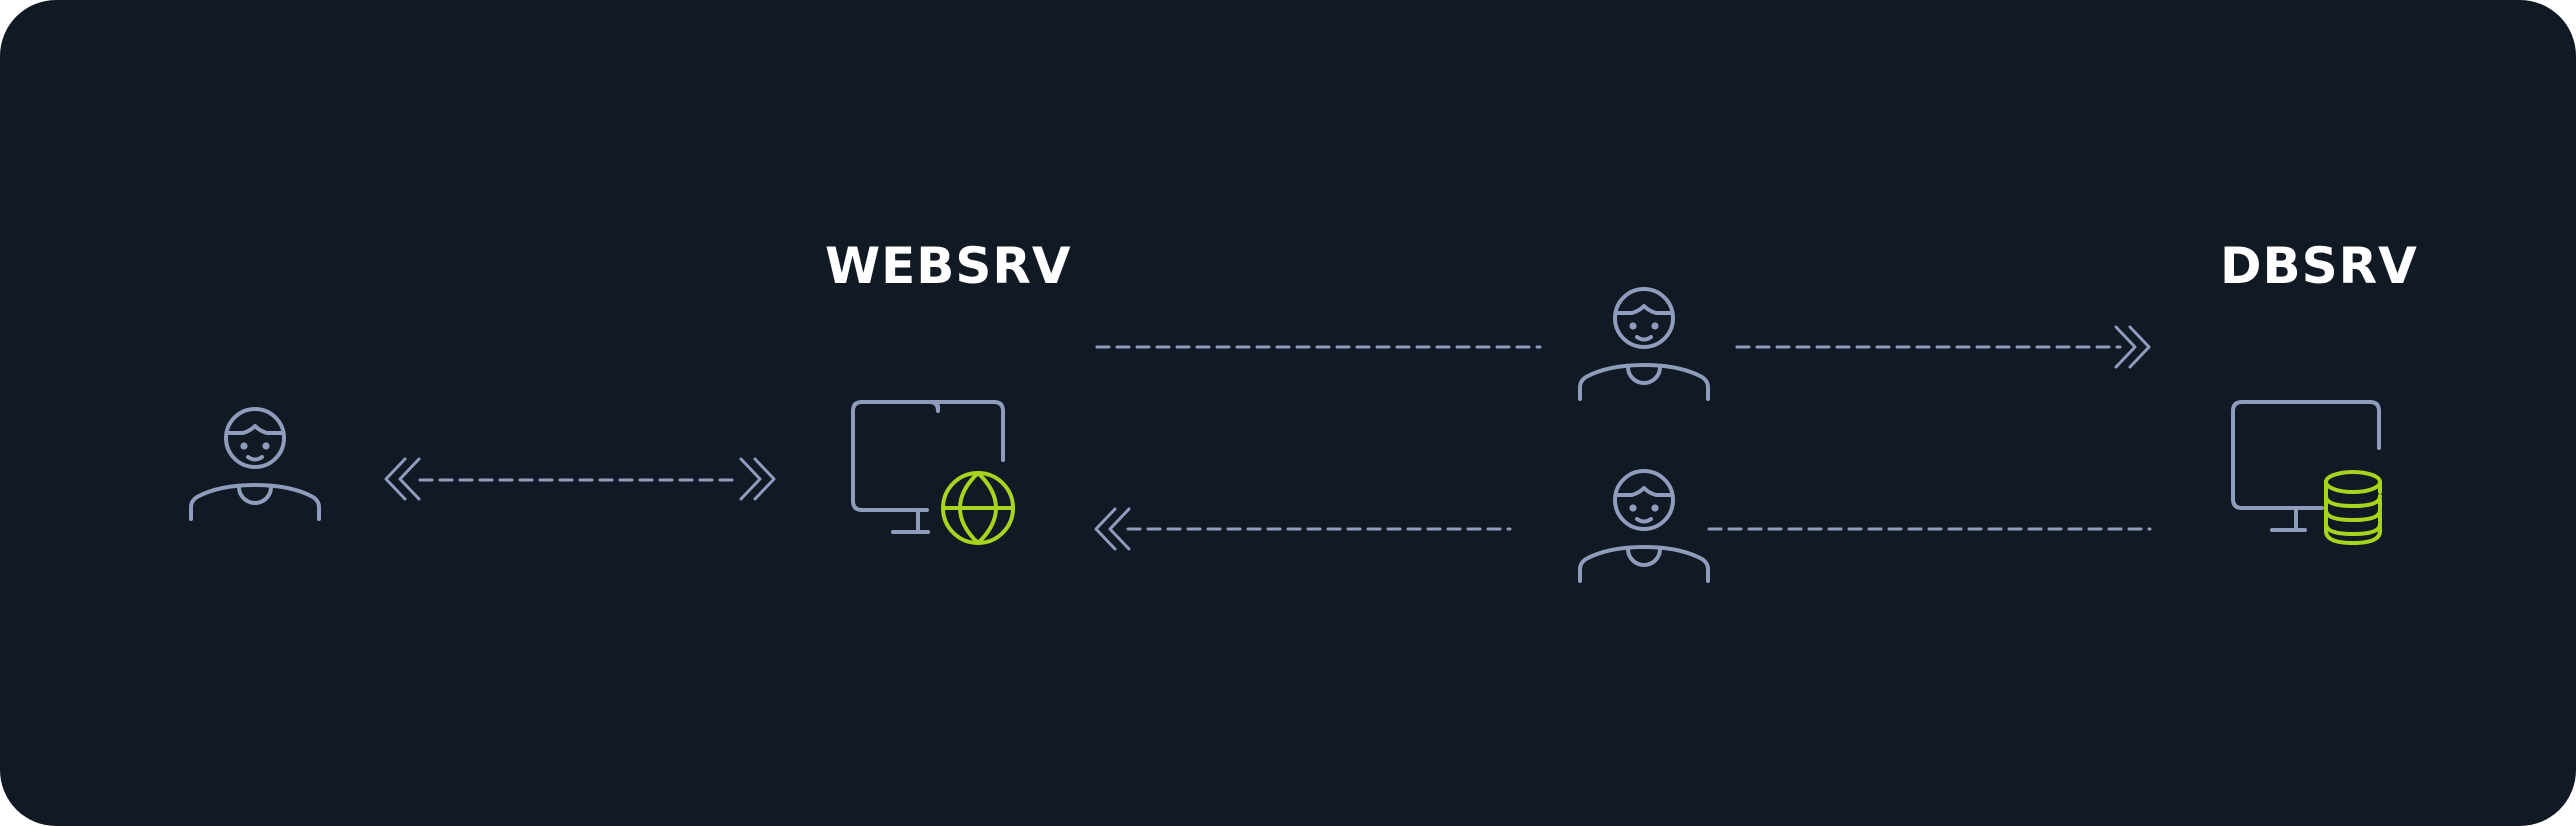 Image resolution: width=2576 pixels, height=826 pixels. Describe the element at coordinates (2306, 472) in the screenshot. I see `db-server-monitor-icon` at that location.